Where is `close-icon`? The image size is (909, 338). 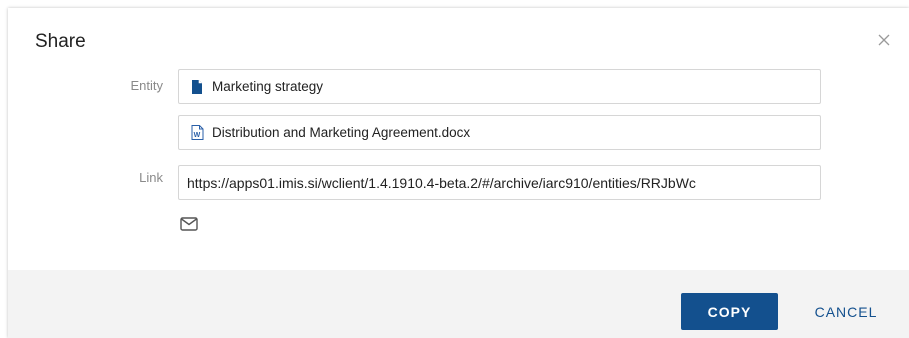 close-icon is located at coordinates (884, 40).